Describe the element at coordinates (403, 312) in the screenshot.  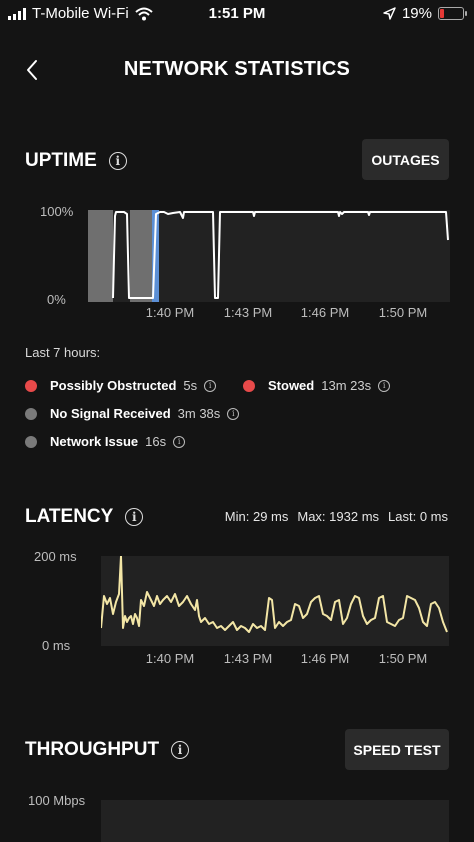
I see `uptime-x-tick: 1:50 PM` at that location.